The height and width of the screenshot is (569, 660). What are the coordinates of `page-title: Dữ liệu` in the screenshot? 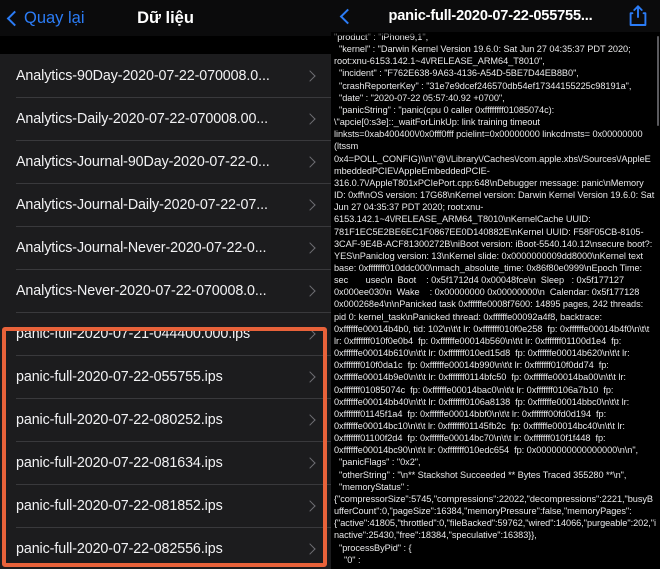 It's located at (165, 17).